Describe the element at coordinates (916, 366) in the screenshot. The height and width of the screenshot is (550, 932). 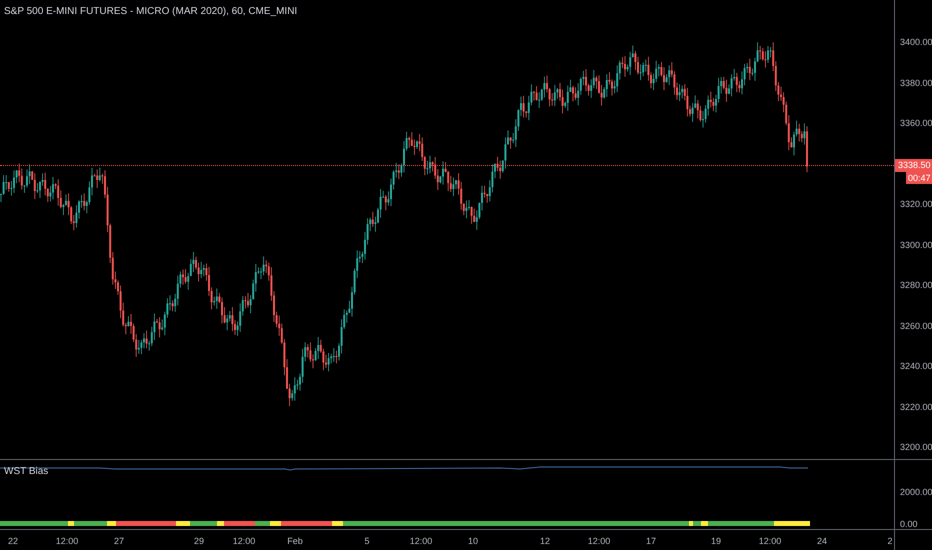
I see `price-axis-label: 3240.00` at that location.